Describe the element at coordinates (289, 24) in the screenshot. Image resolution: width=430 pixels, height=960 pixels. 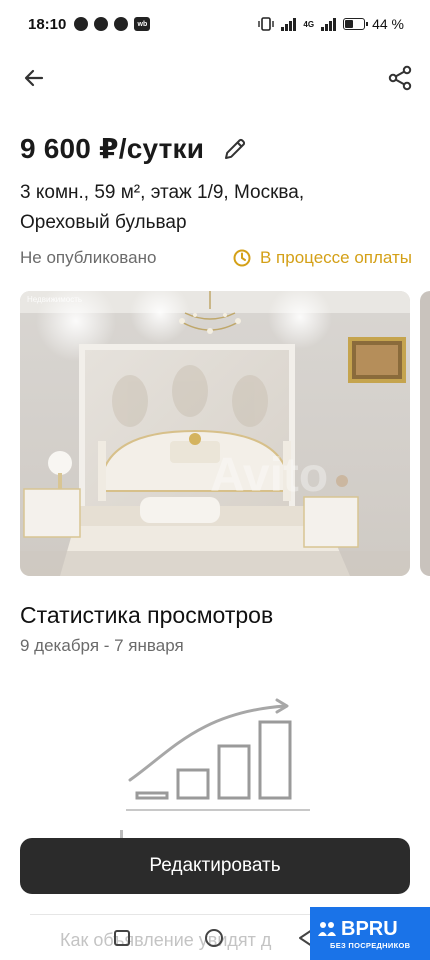
I see `signal-icon` at that location.